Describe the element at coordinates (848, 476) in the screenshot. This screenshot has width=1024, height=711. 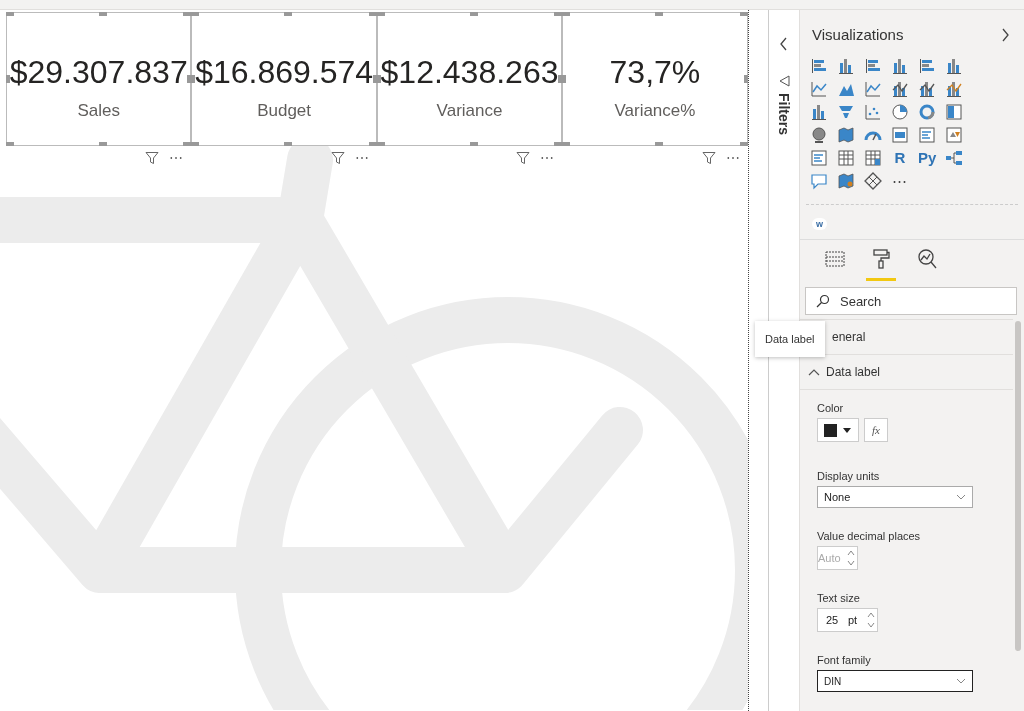
I see `field-label: Display units` at that location.